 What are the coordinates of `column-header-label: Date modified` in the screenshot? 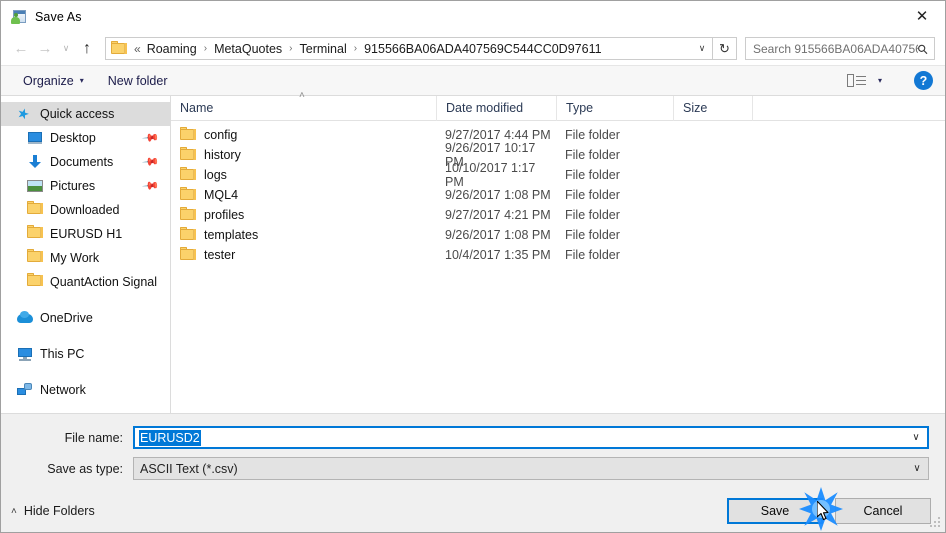 It's located at (485, 108).